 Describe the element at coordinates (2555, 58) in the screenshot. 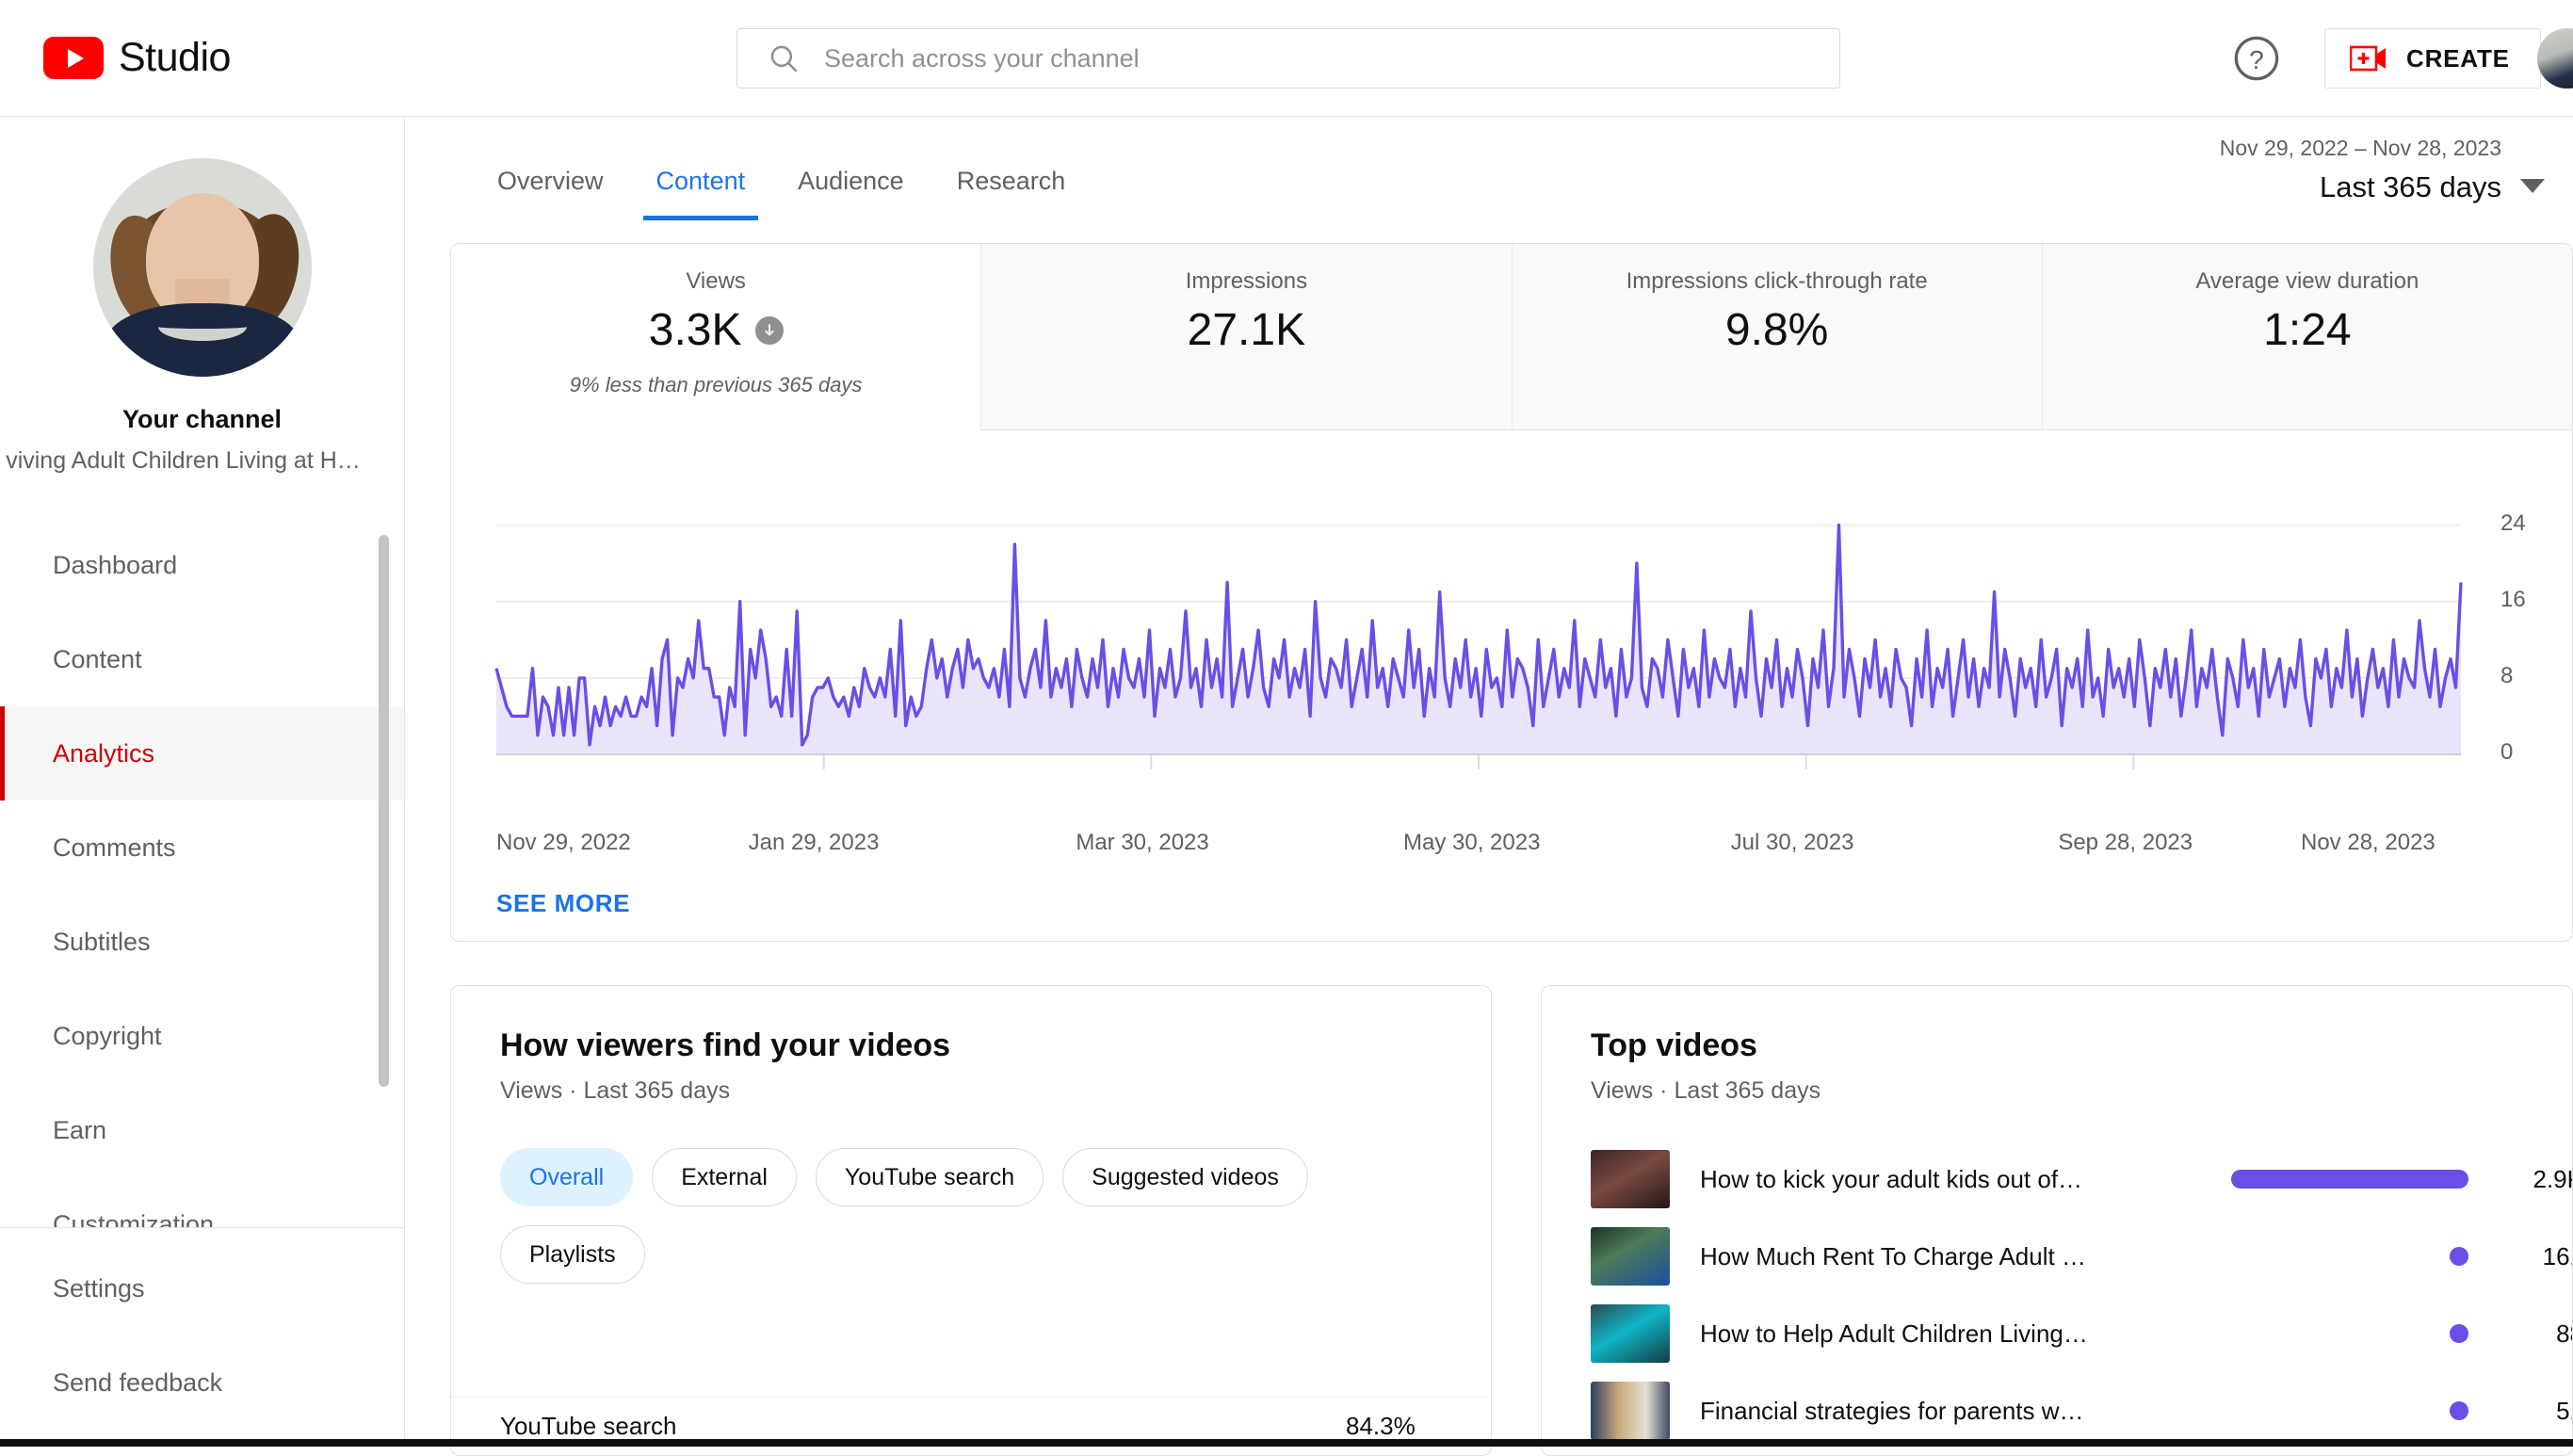

I see `avatar` at that location.